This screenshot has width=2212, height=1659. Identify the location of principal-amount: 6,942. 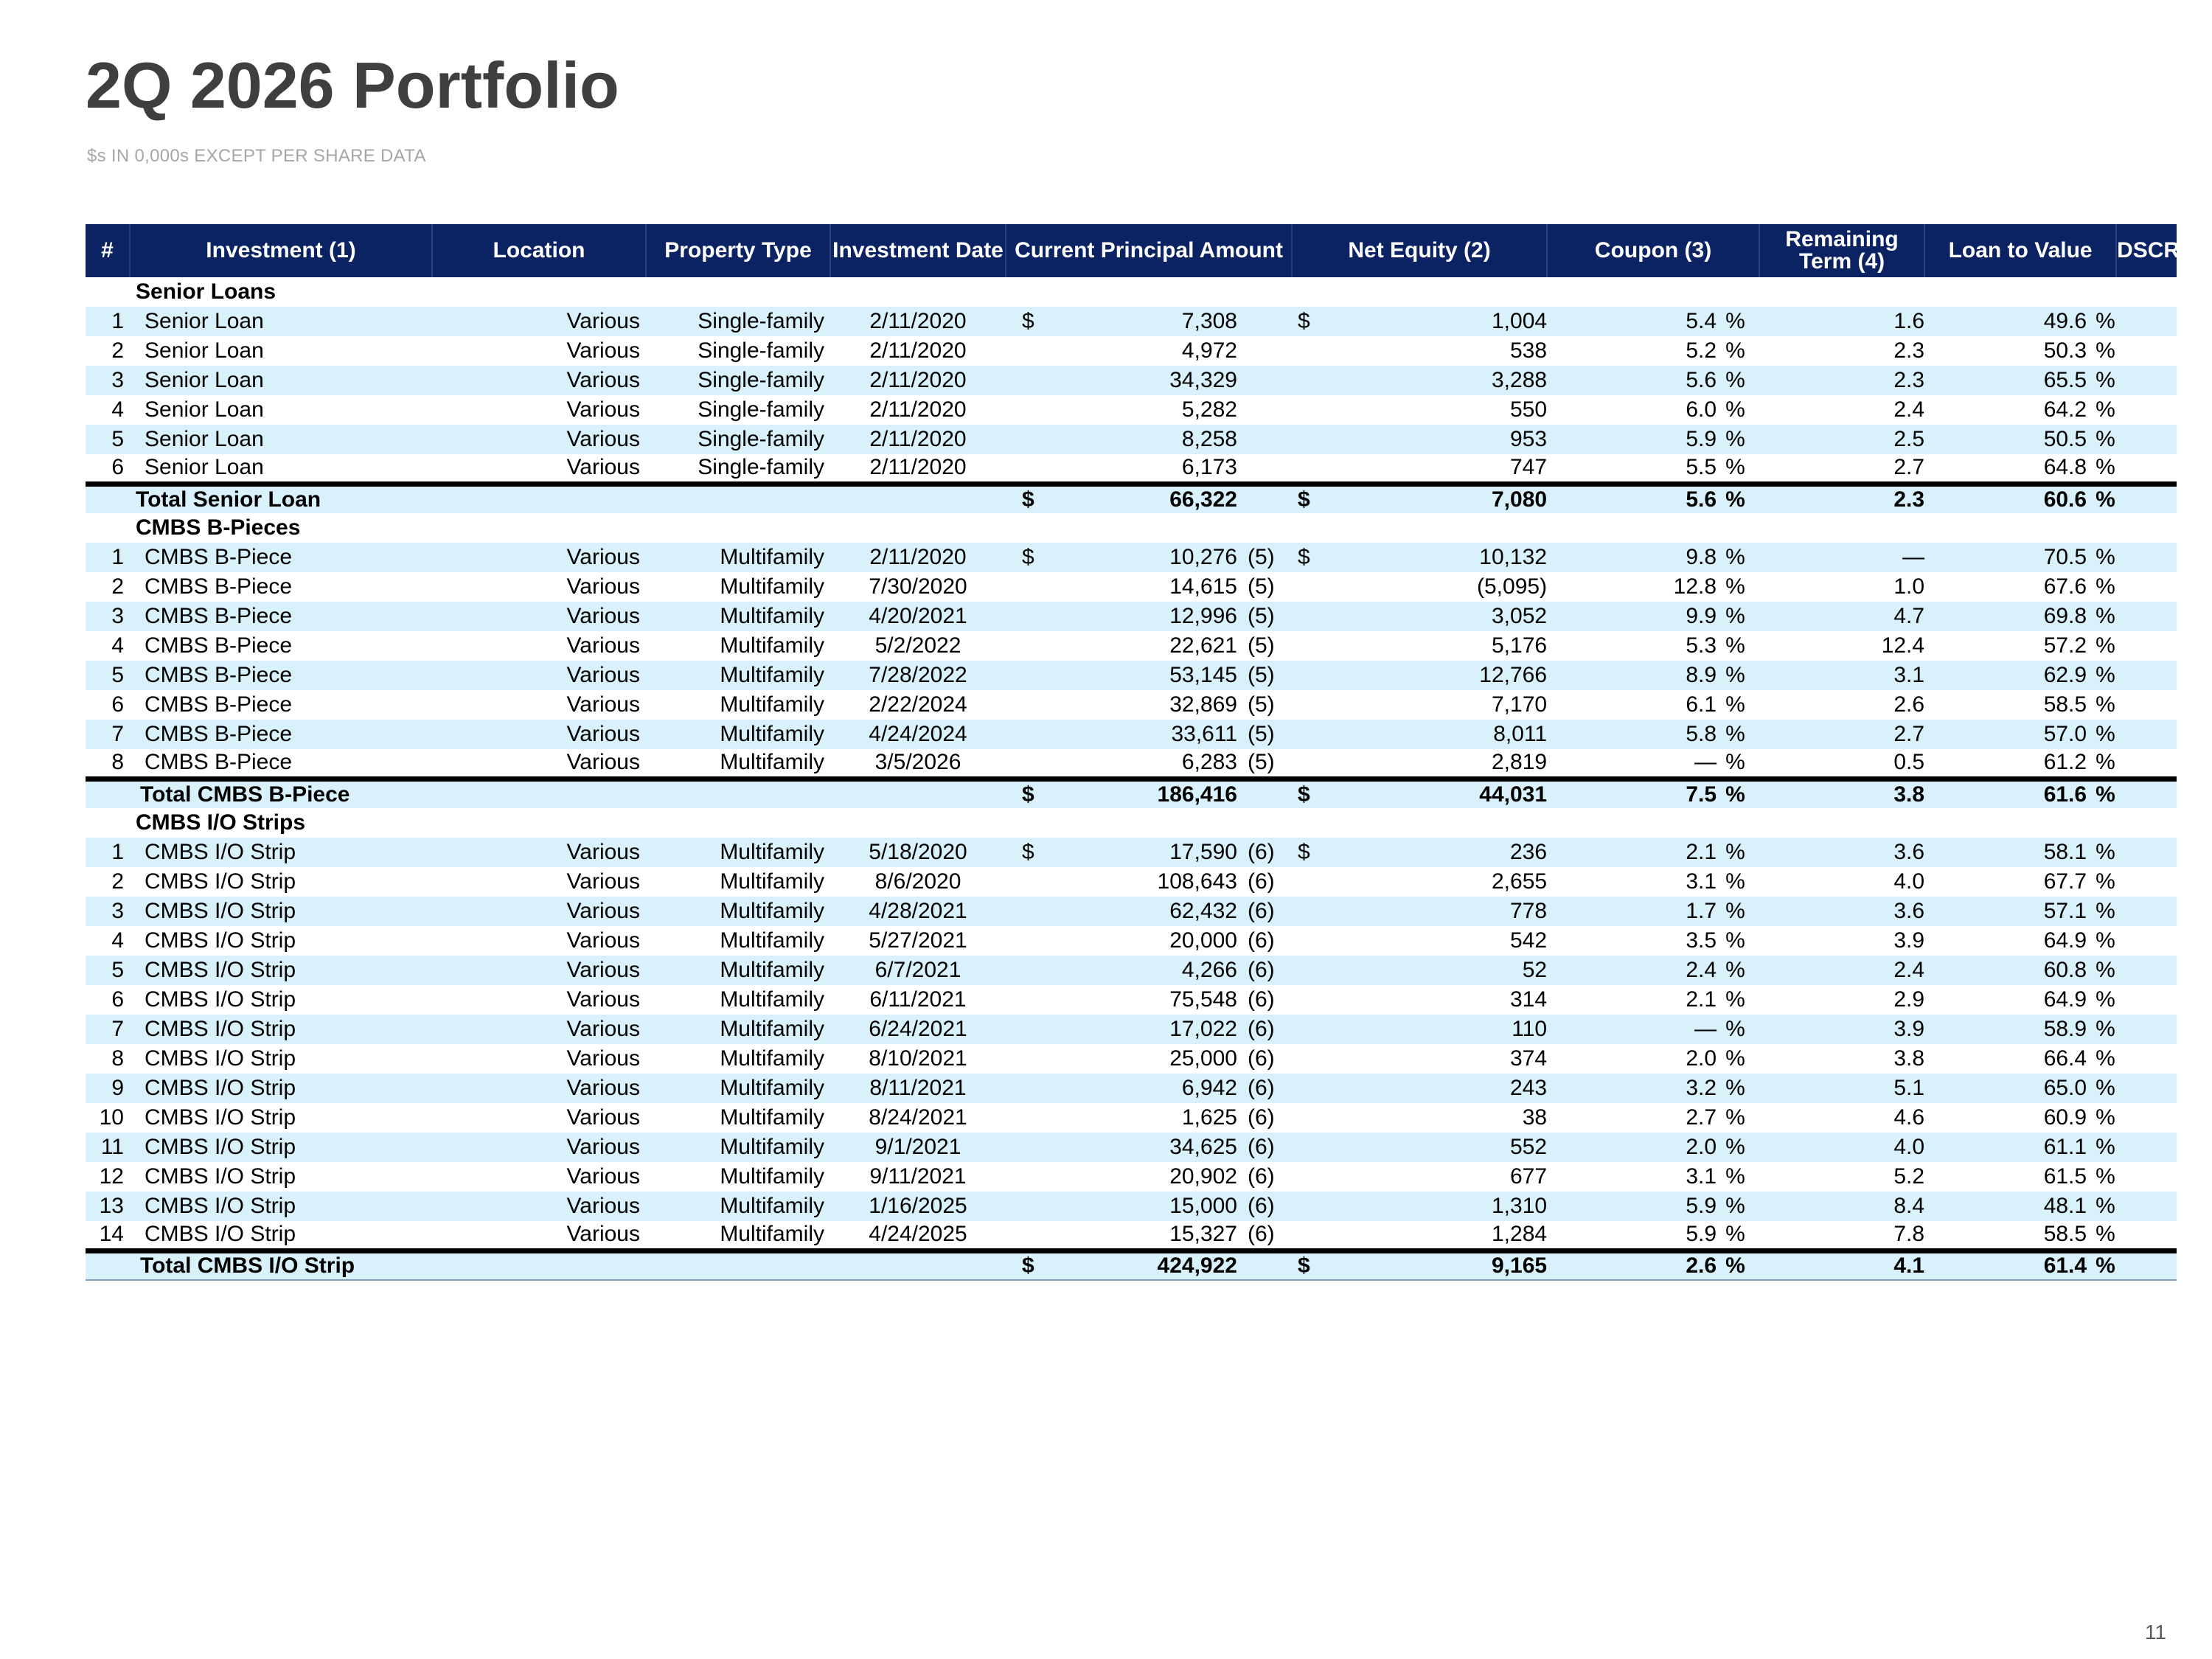
(1145, 1088).